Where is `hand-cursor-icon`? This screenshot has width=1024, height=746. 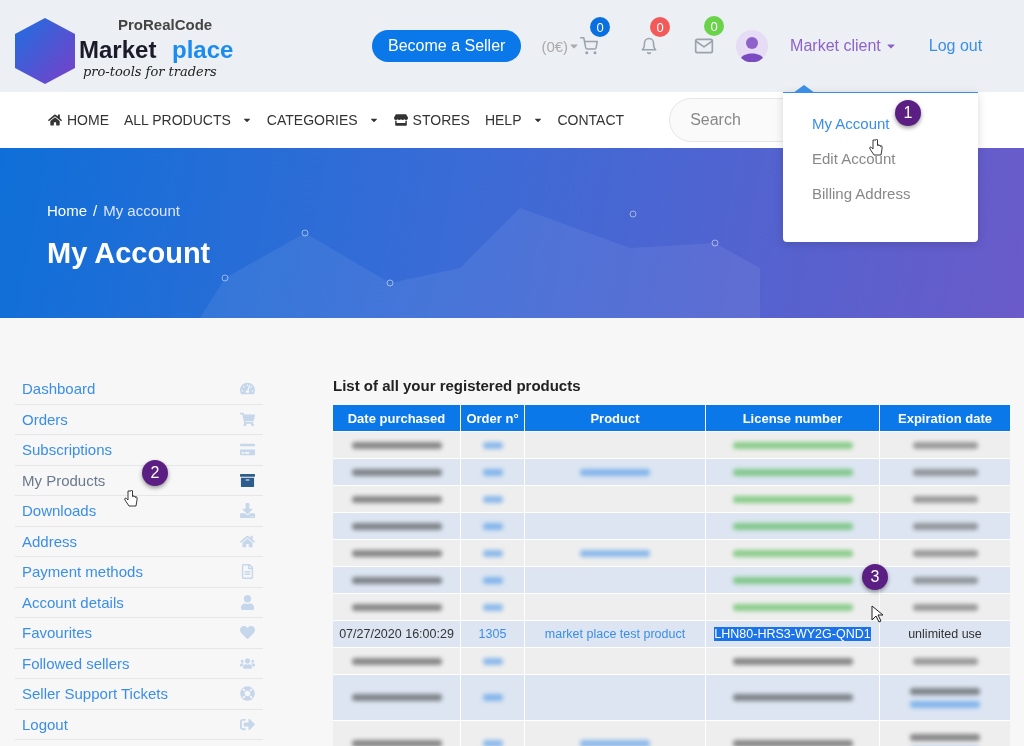 hand-cursor-icon is located at coordinates (131, 499).